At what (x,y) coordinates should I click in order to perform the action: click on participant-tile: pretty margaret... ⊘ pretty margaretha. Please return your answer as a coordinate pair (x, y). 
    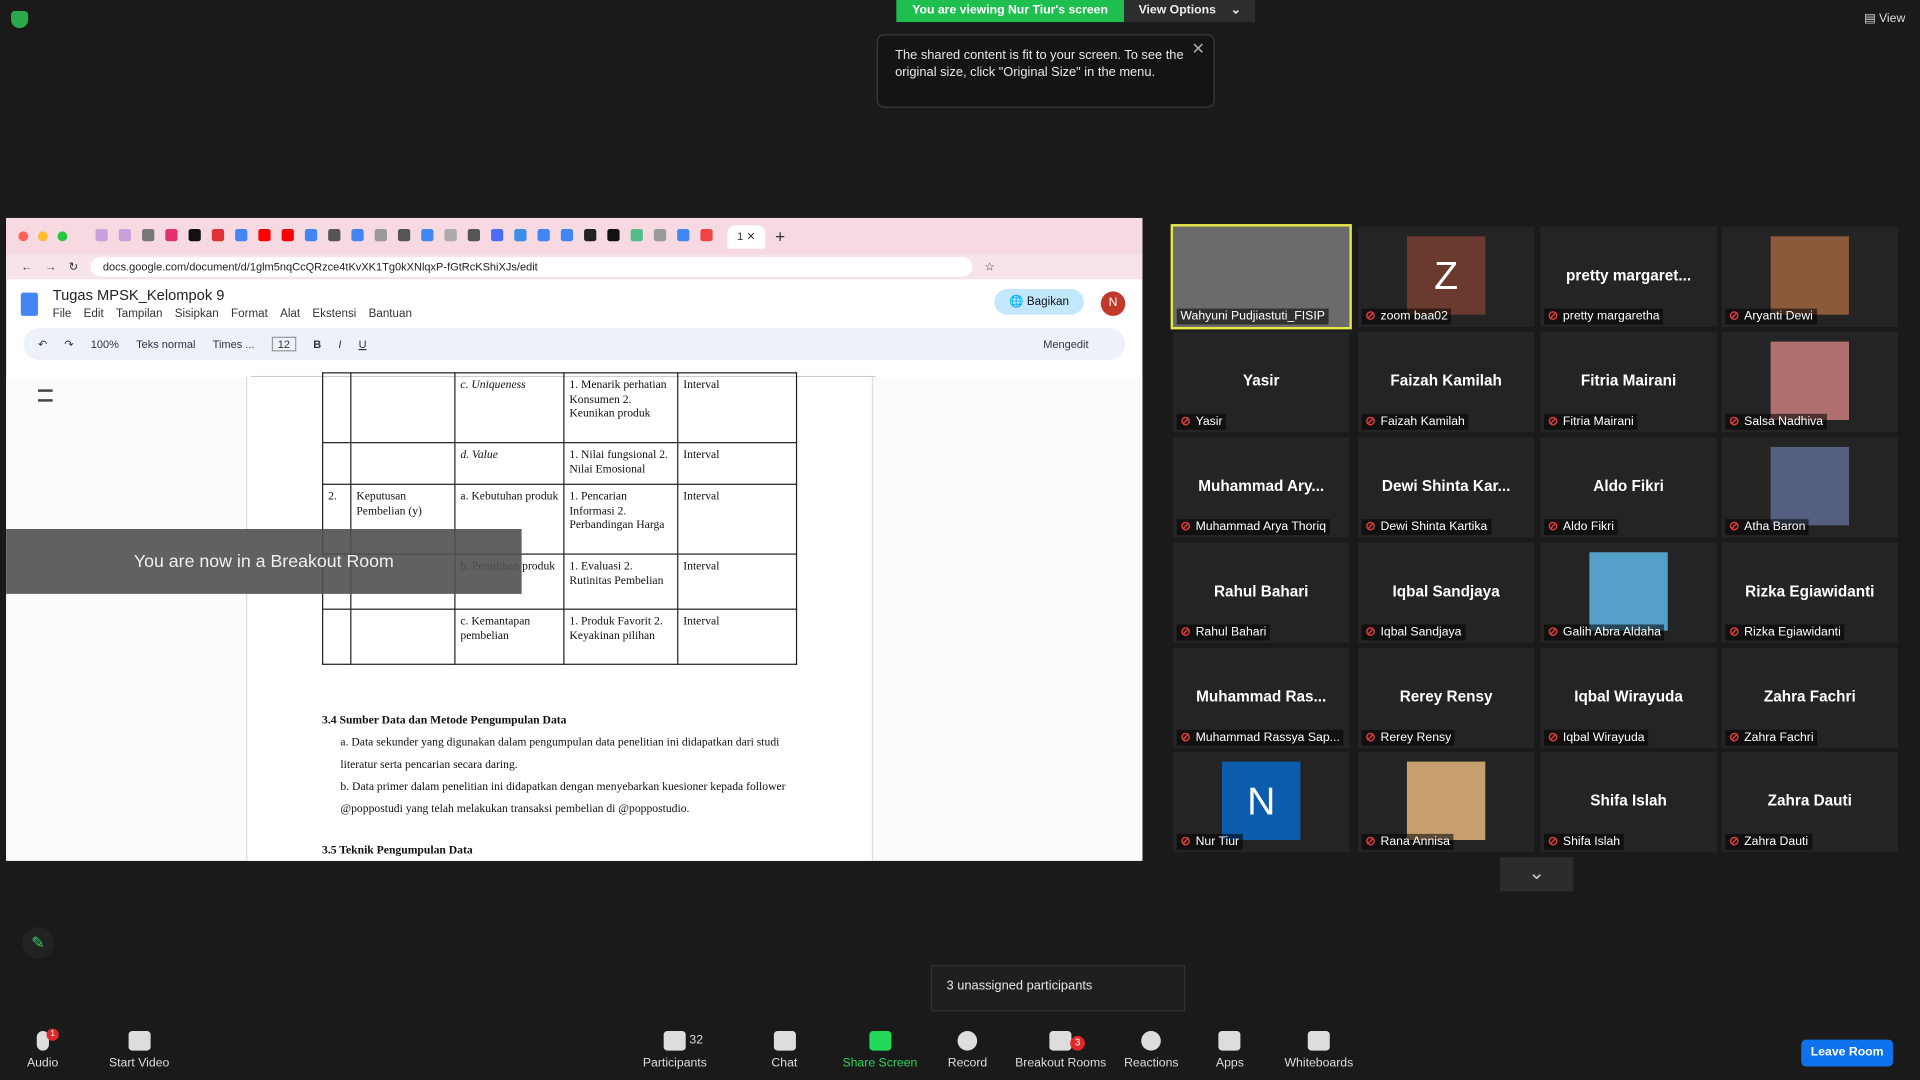
    Looking at the image, I should click on (1628, 276).